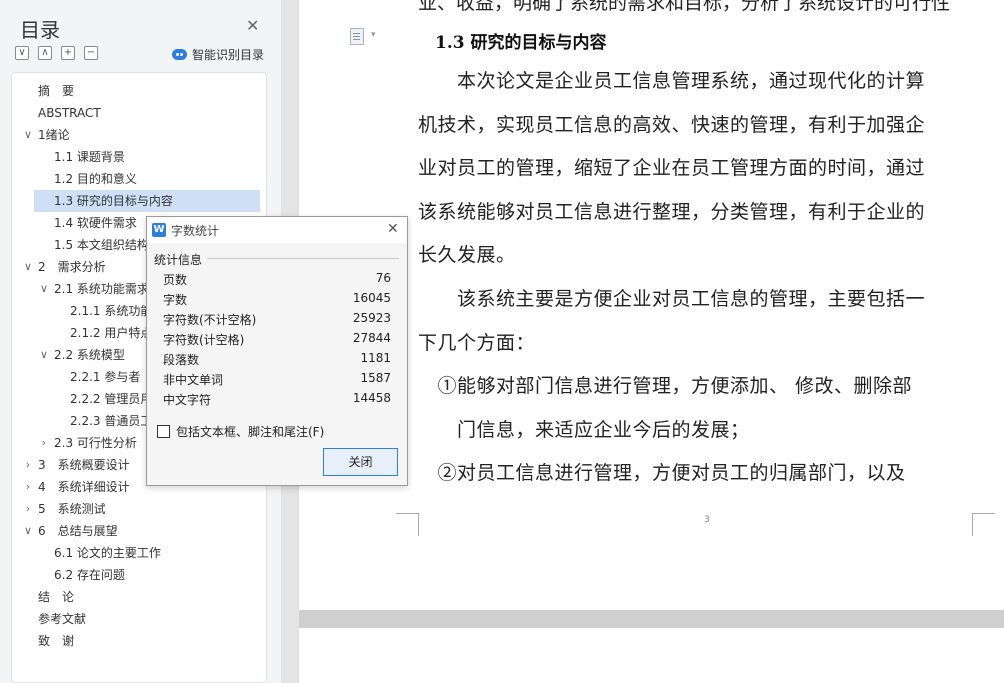 This screenshot has width=1004, height=683. Describe the element at coordinates (68, 53) in the screenshot. I see `add-heading-icon: +` at that location.